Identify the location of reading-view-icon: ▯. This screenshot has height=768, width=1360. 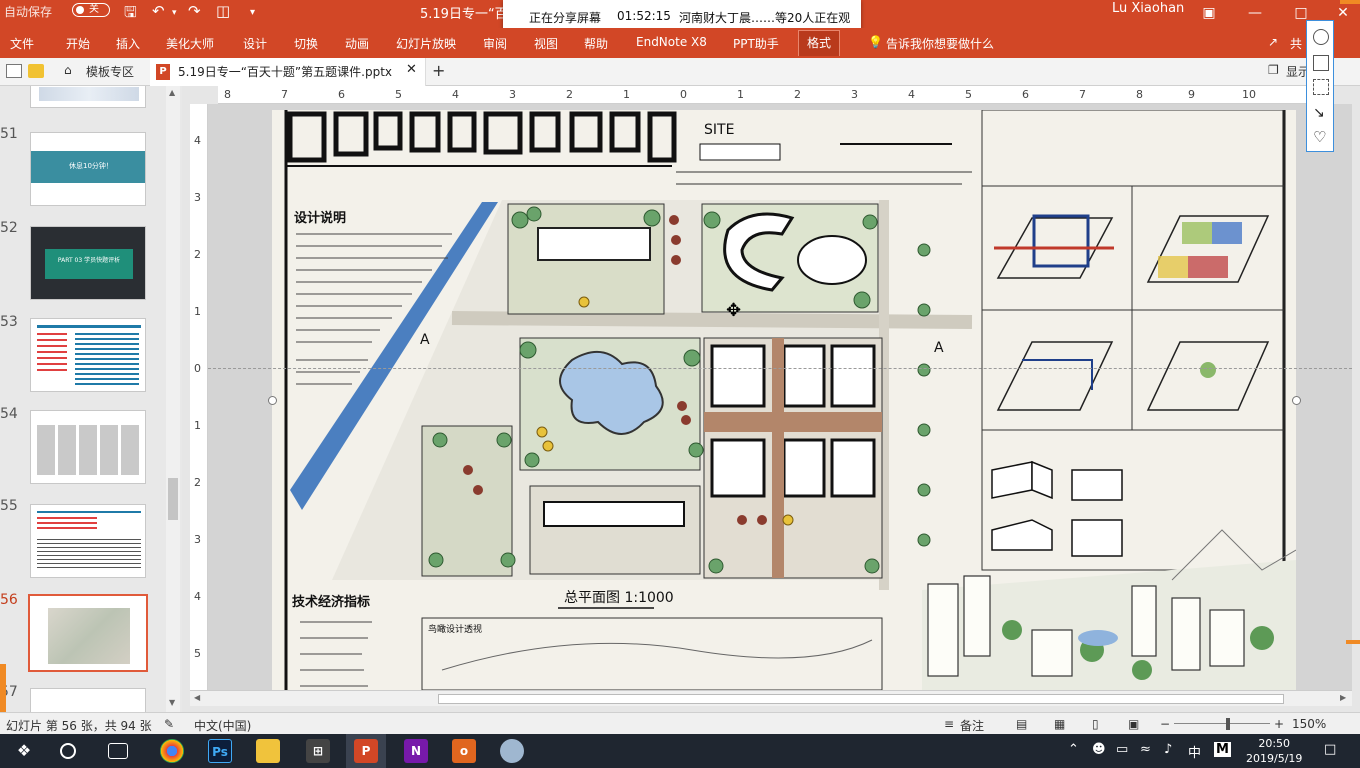
(1095, 724).